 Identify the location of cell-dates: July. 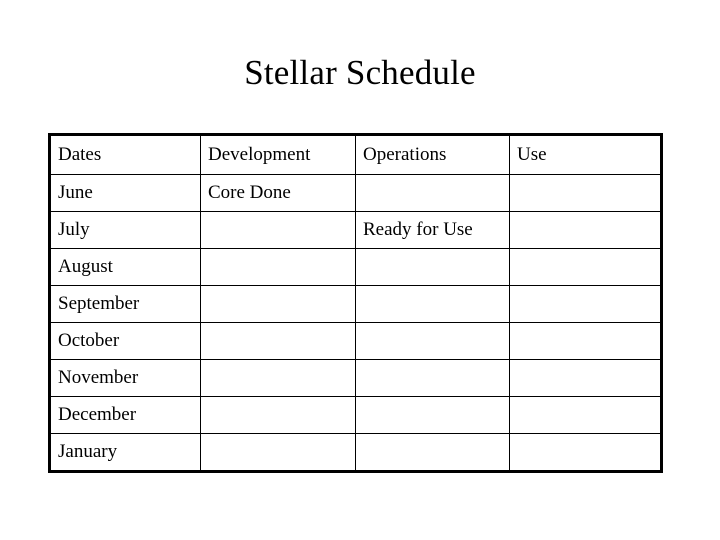
(125, 230).